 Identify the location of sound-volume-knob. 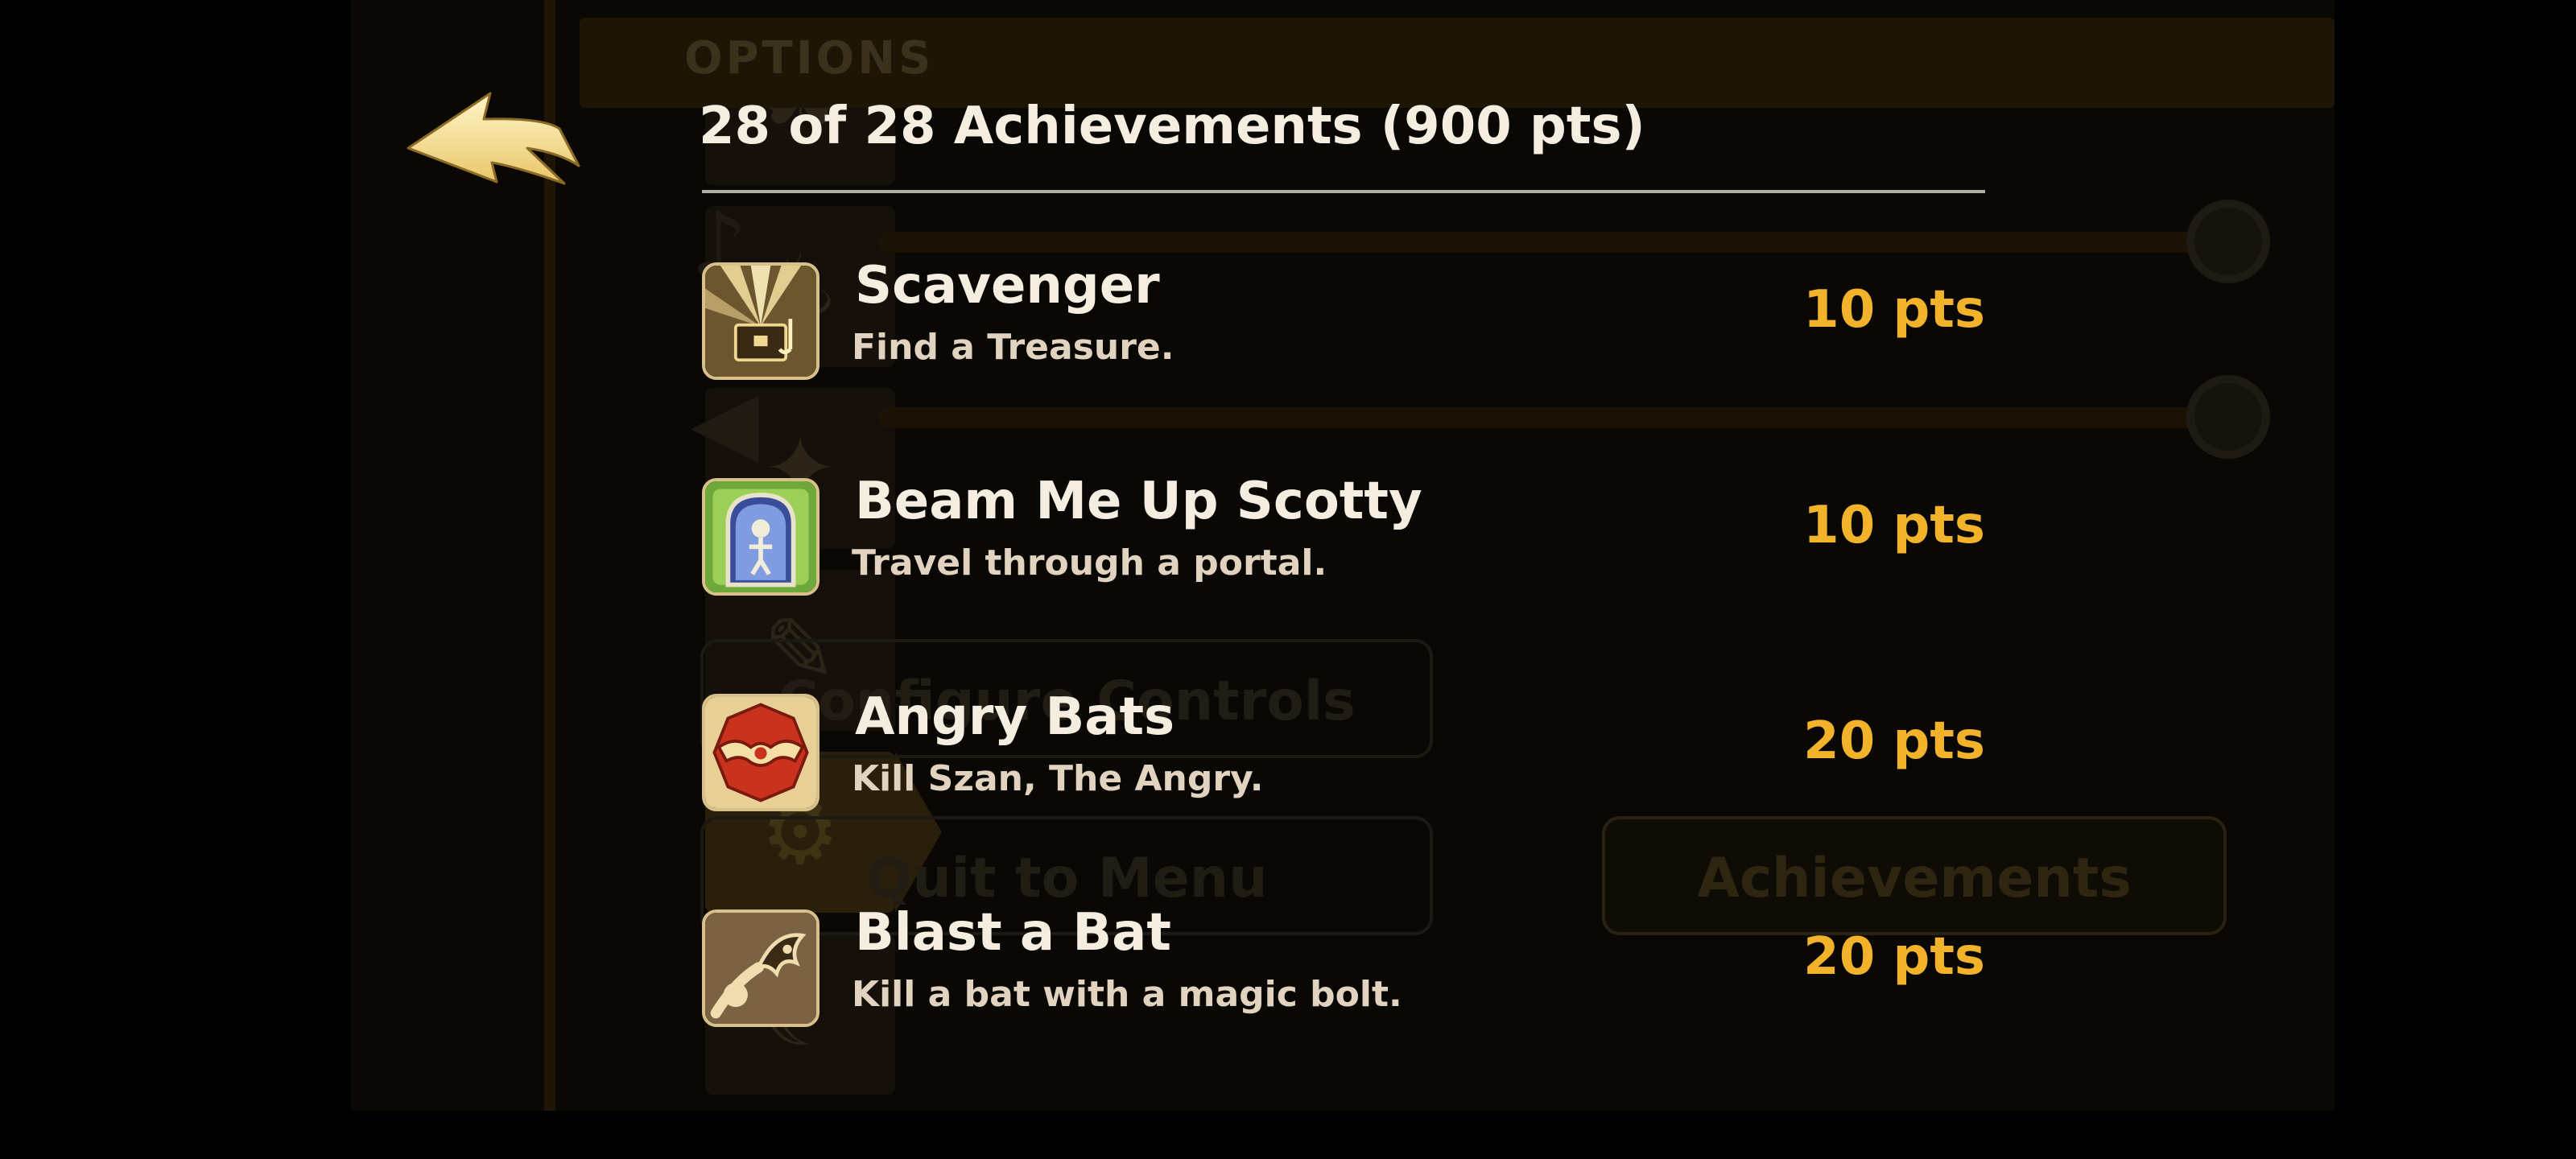
(2228, 417).